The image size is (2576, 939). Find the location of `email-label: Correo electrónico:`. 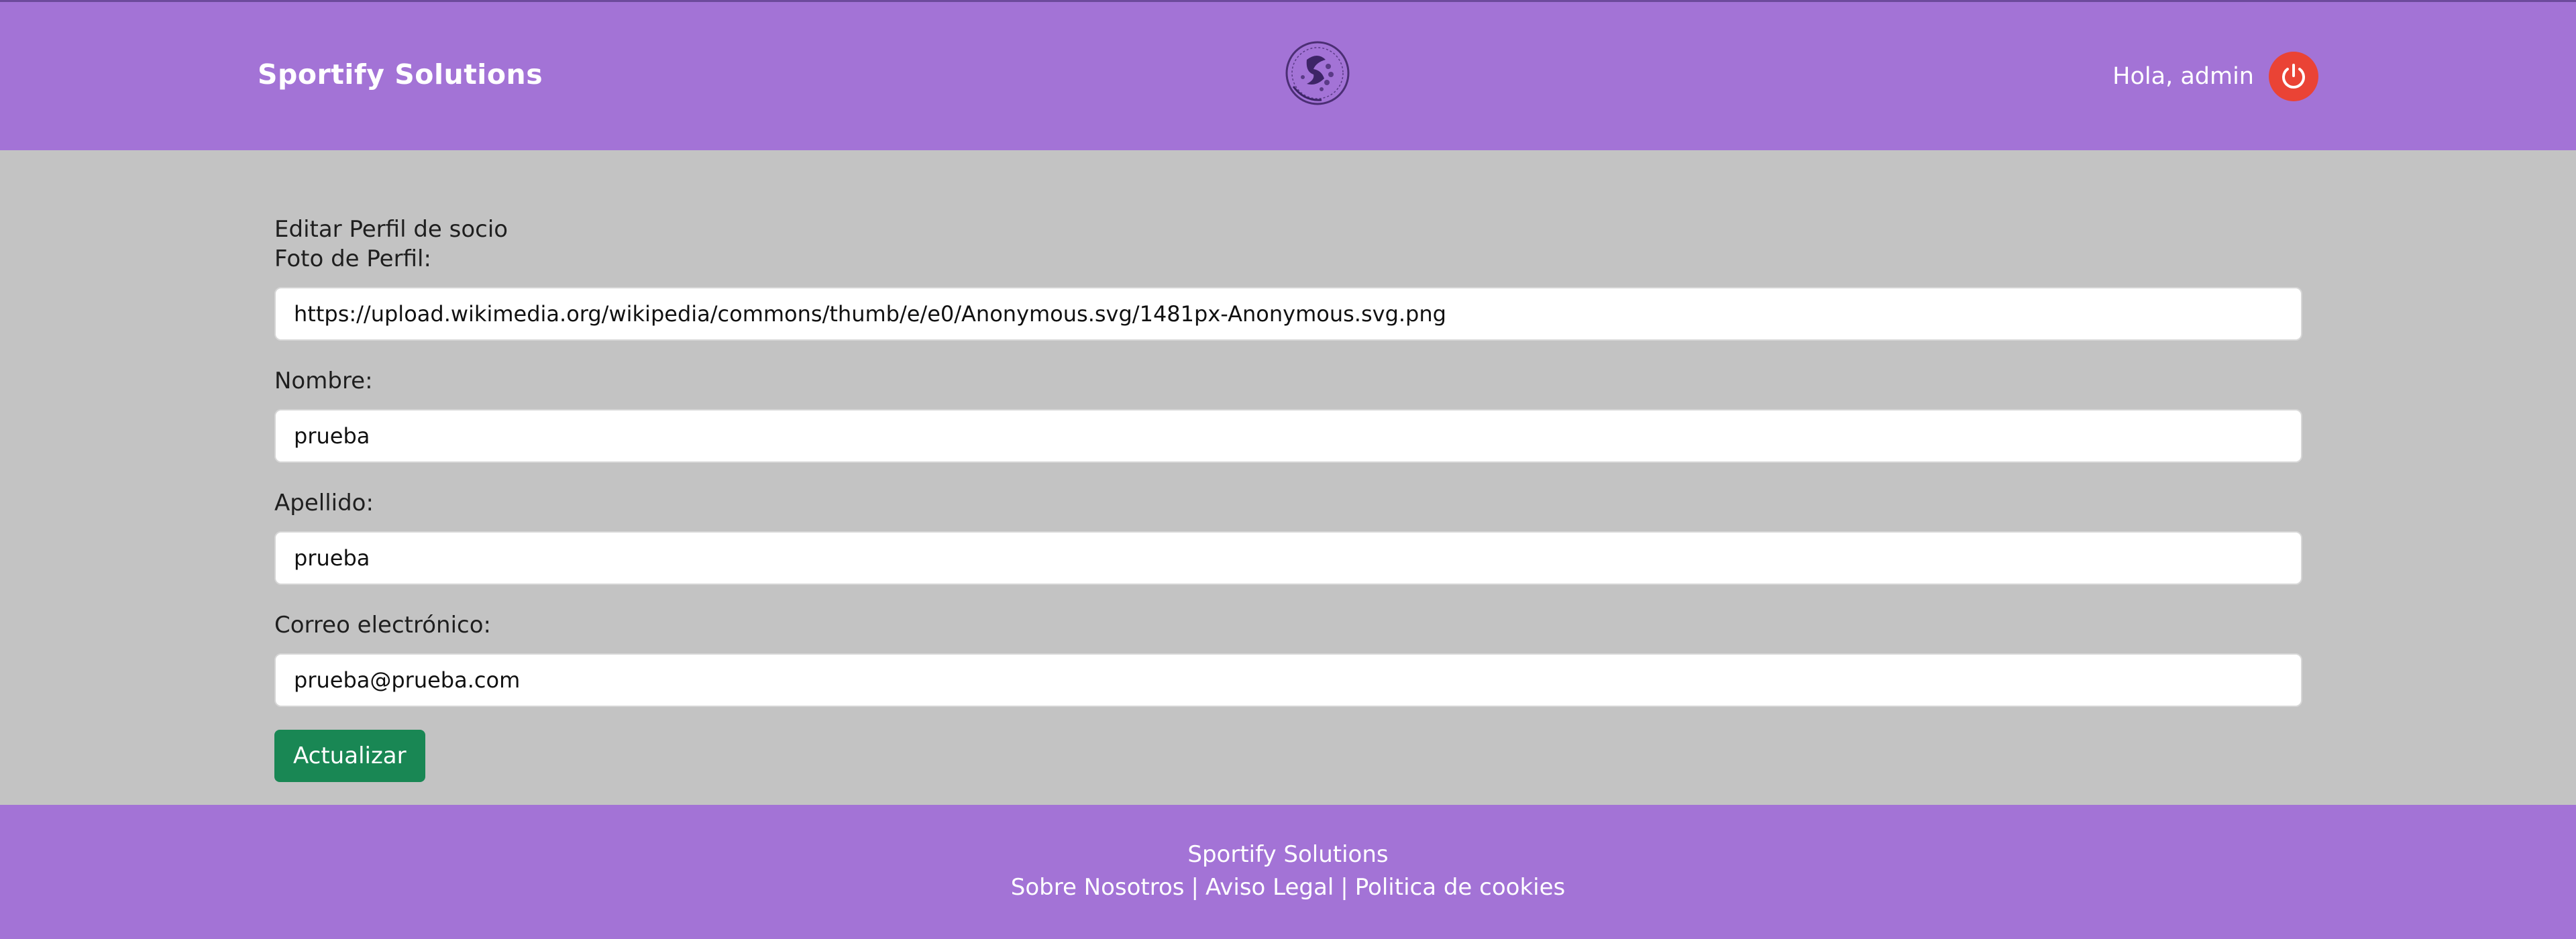

email-label: Correo electrónico: is located at coordinates (382, 625).